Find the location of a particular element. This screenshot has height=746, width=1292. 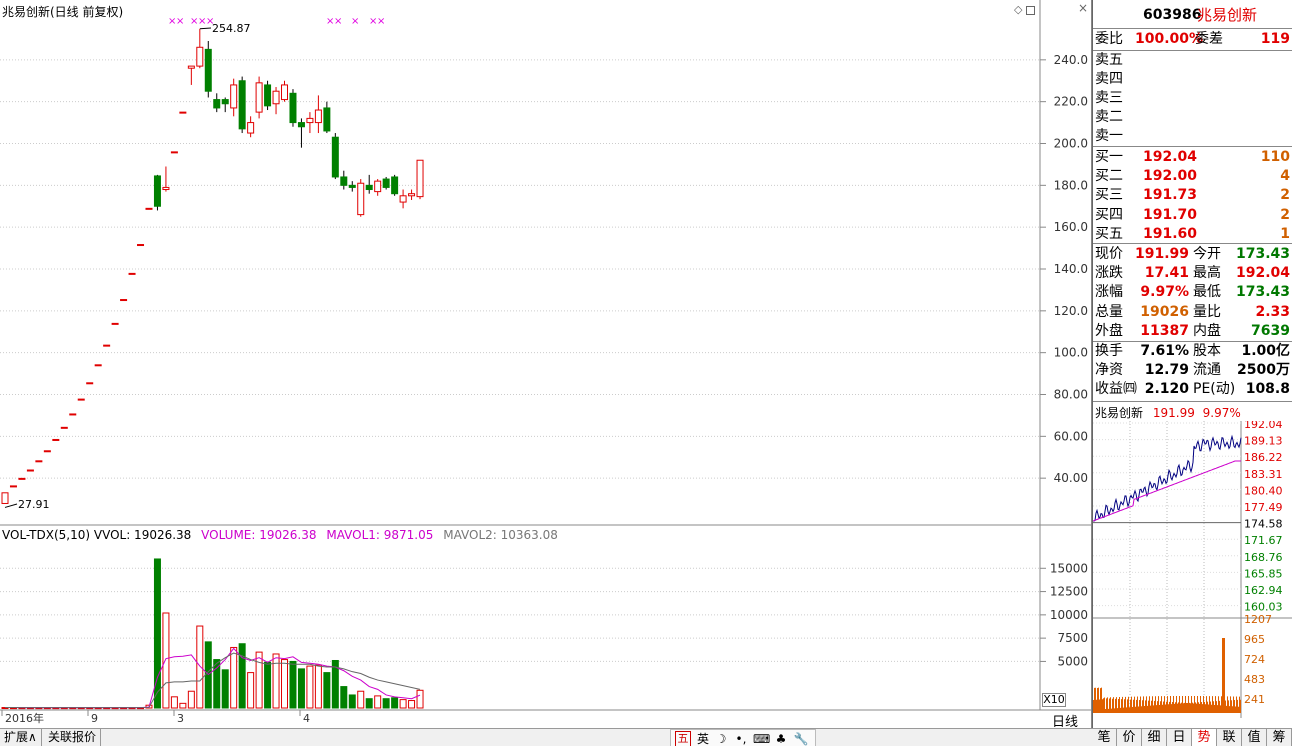

stat-label: 总量 is located at coordinates (1109, 311).